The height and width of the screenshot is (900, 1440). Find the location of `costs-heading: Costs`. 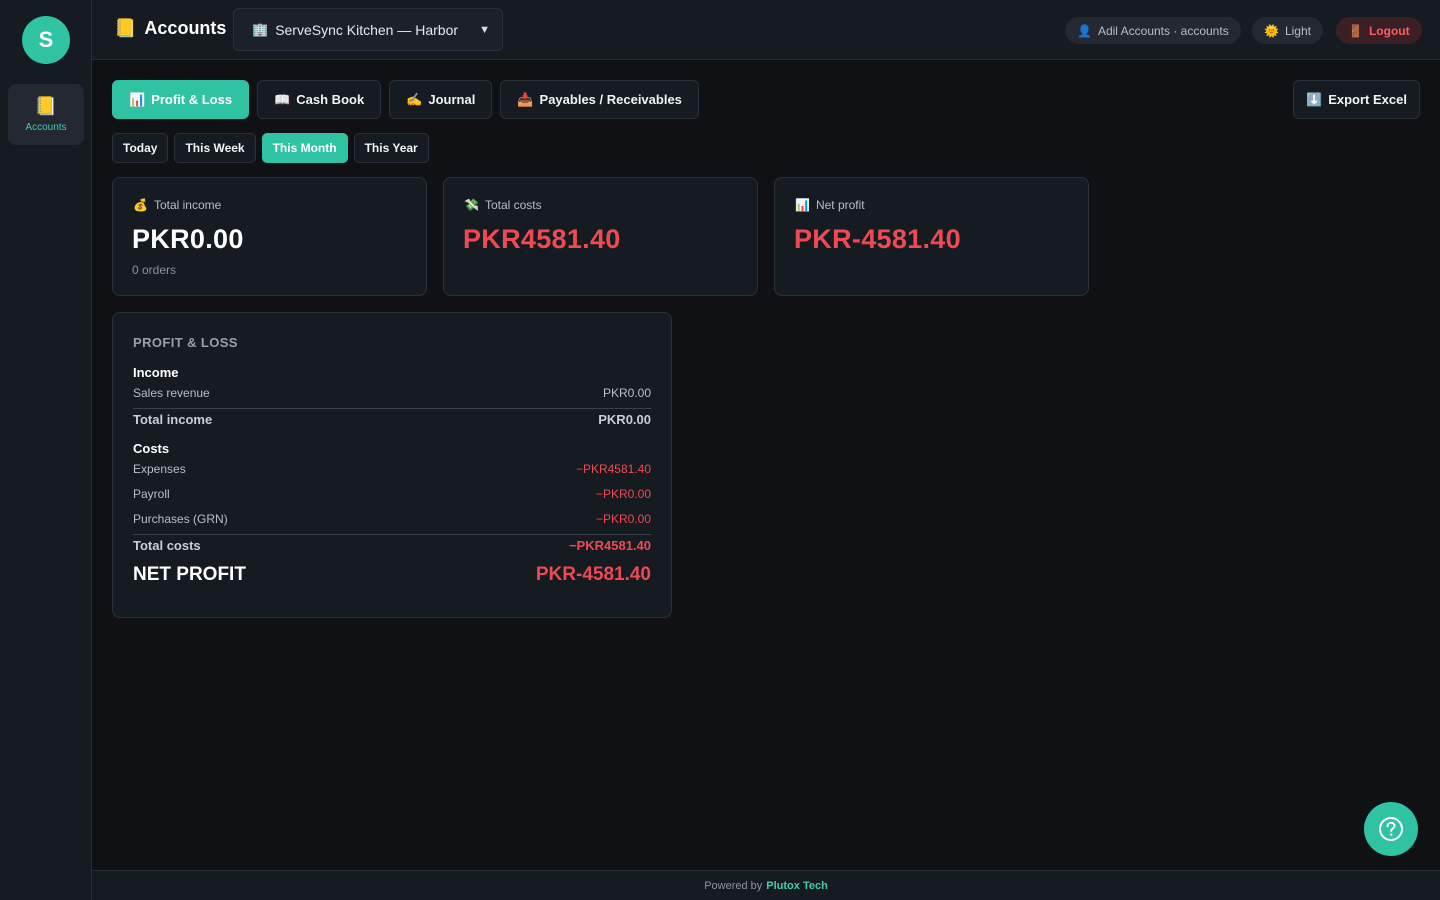

costs-heading: Costs is located at coordinates (392, 448).